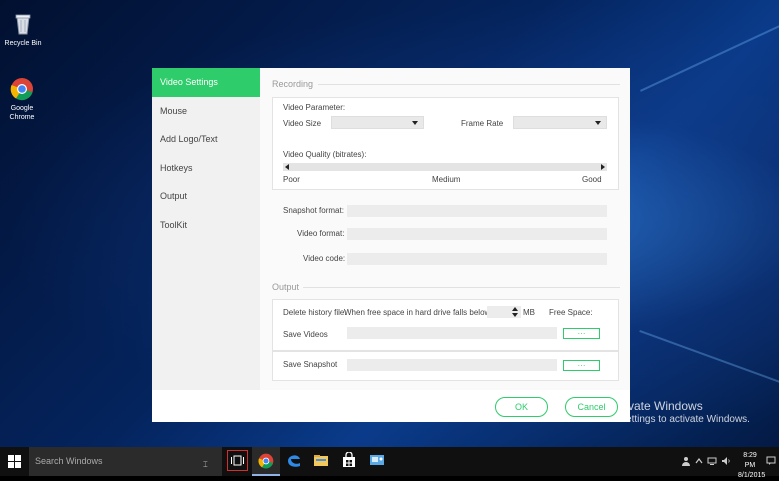 This screenshot has height=481, width=779. What do you see at coordinates (482, 123) in the screenshot?
I see `frame-rate-label: Frame Rate` at bounding box center [482, 123].